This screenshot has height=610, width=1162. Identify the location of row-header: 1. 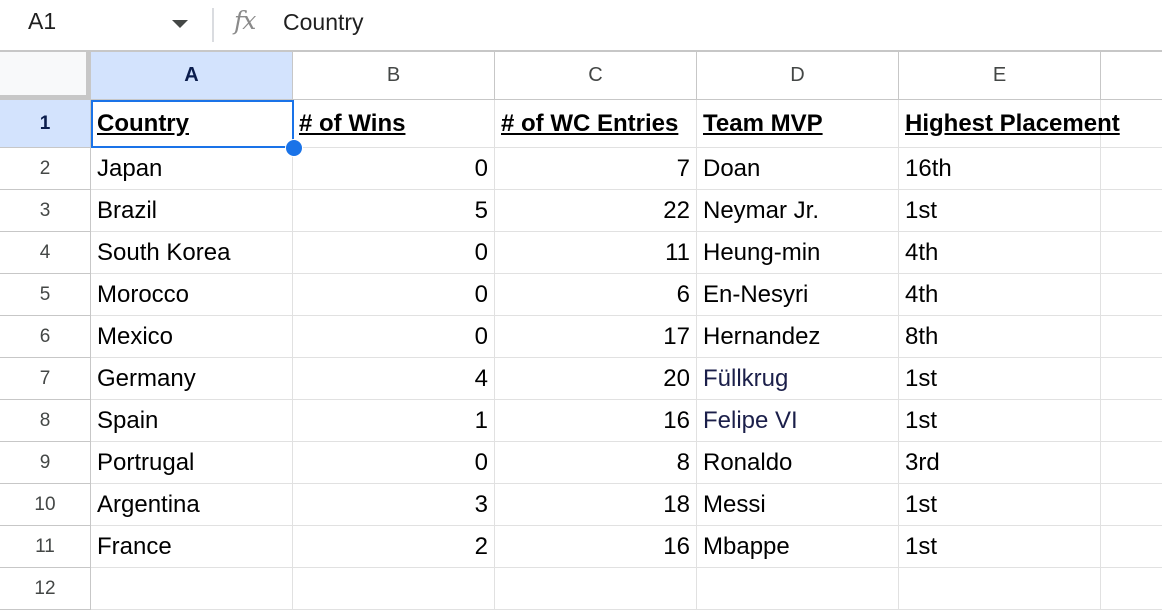
(45, 124).